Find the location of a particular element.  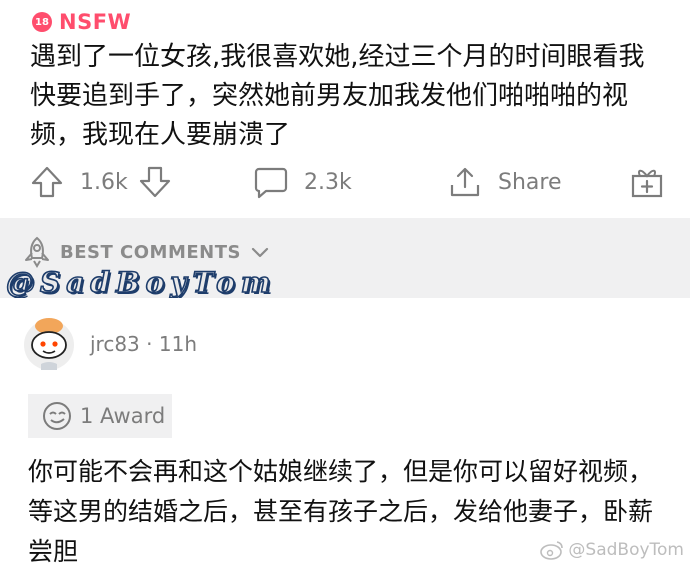

share-button: Share is located at coordinates (505, 182).